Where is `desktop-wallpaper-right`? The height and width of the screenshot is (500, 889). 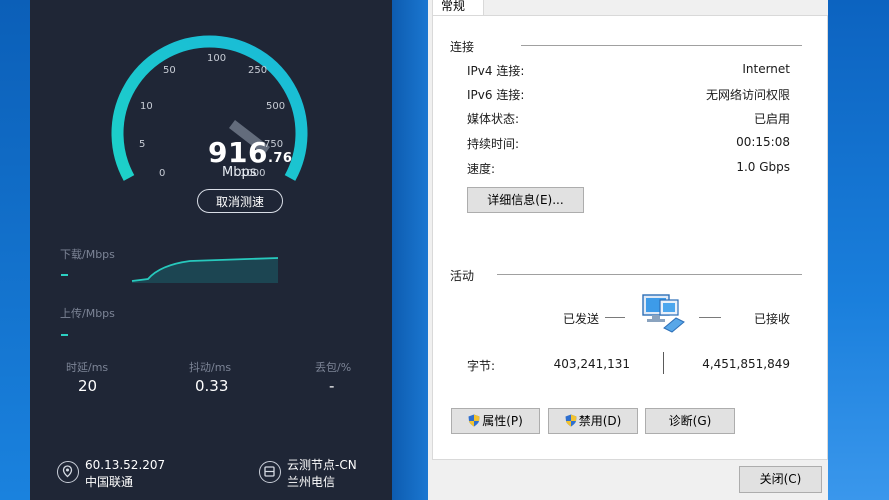 desktop-wallpaper-right is located at coordinates (858, 250).